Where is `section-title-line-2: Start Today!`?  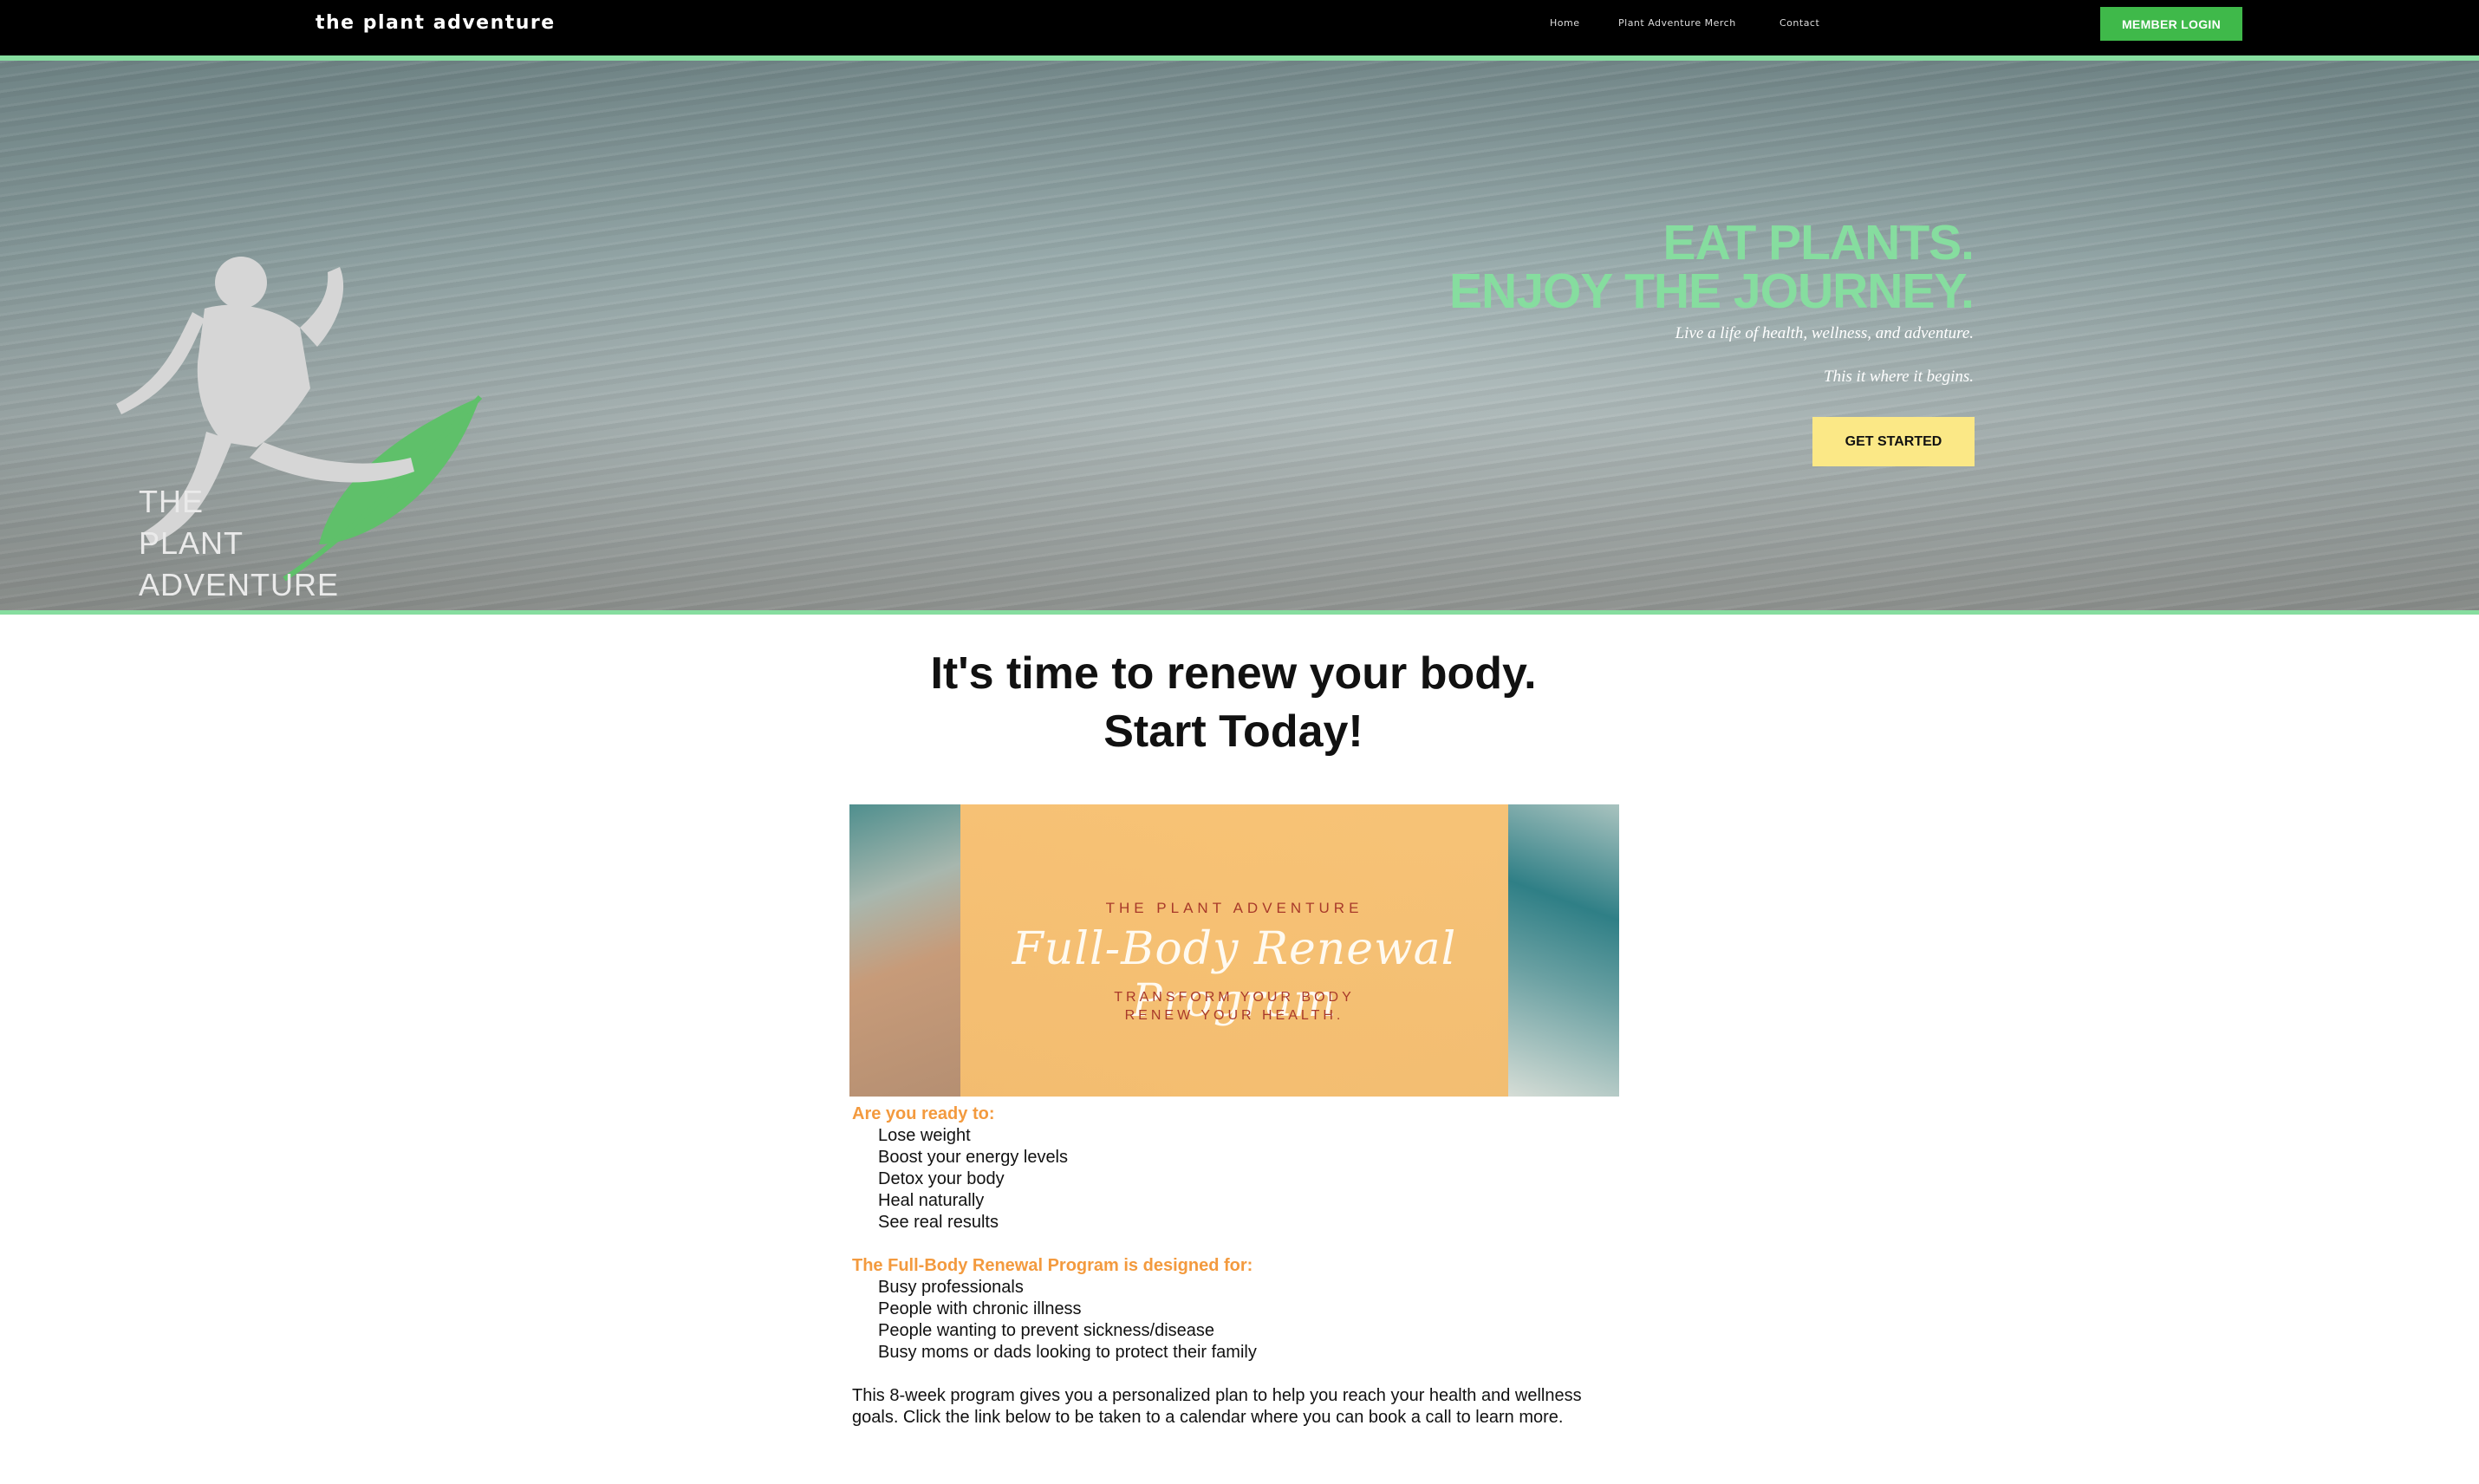
section-title-line-2: Start Today! is located at coordinates (1233, 731).